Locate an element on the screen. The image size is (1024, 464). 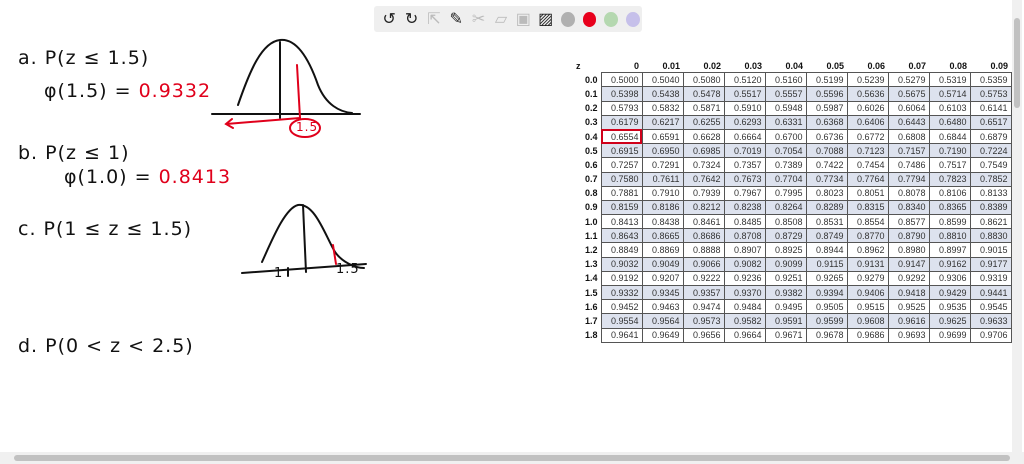
table-cell: 0.9633 is located at coordinates (990, 321).